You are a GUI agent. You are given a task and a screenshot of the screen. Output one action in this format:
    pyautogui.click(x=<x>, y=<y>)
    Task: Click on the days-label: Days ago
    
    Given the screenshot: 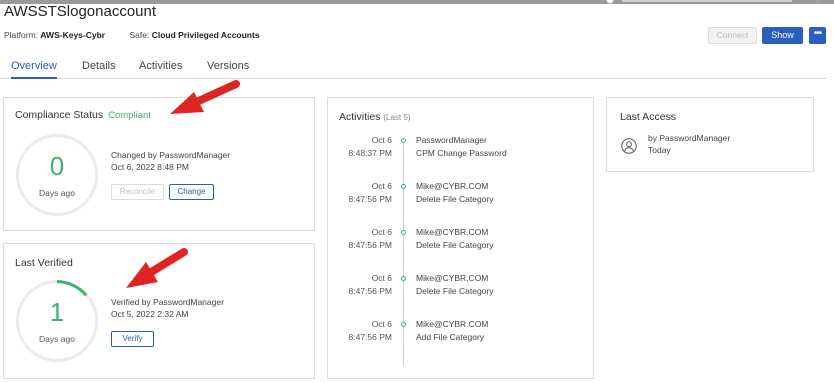 What is the action you would take?
    pyautogui.click(x=57, y=193)
    